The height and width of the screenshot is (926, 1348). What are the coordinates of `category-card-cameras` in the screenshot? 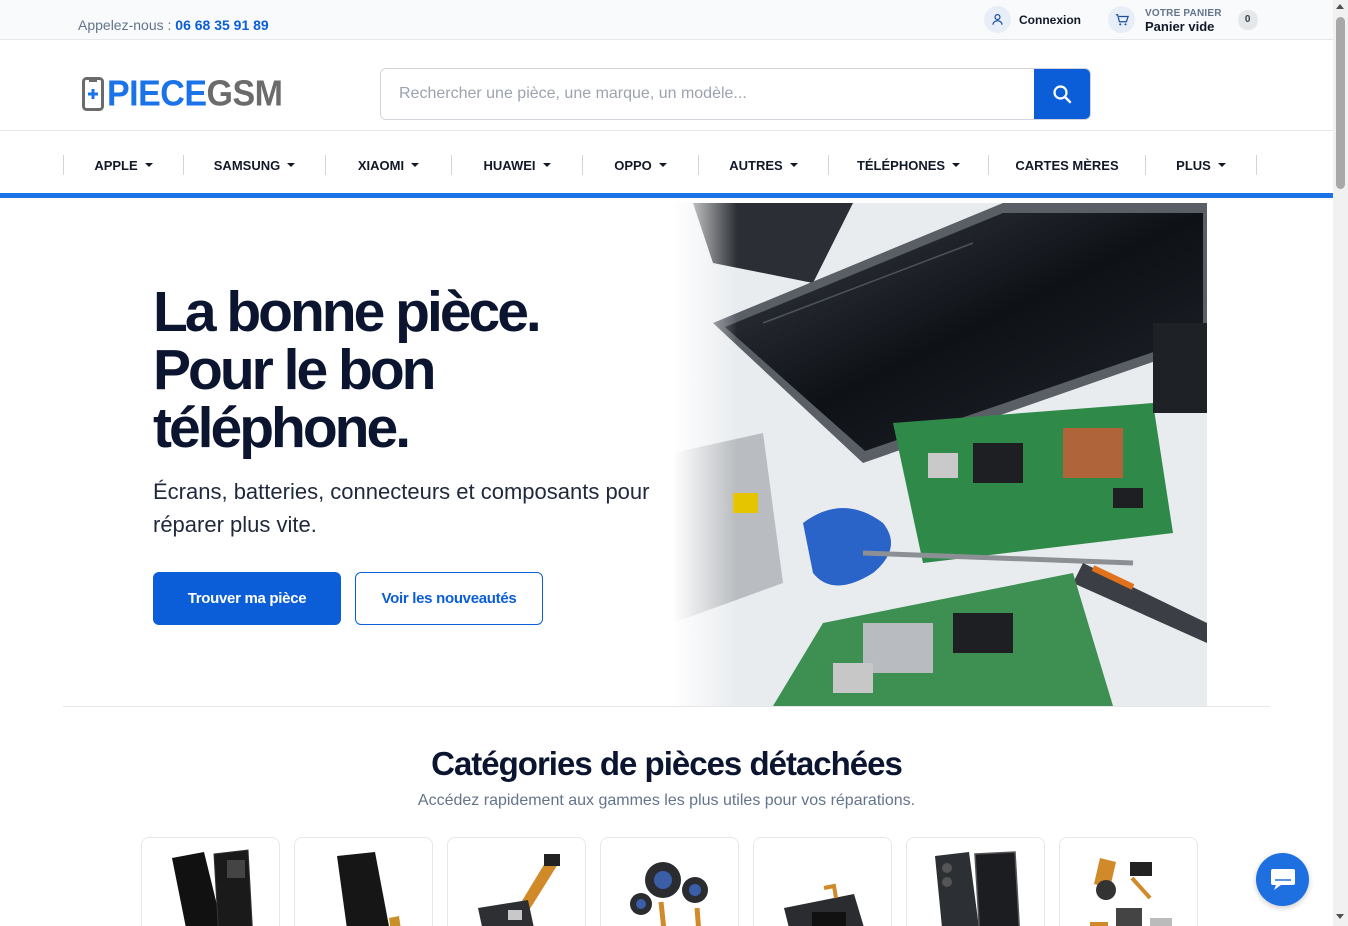 It's located at (669, 881).